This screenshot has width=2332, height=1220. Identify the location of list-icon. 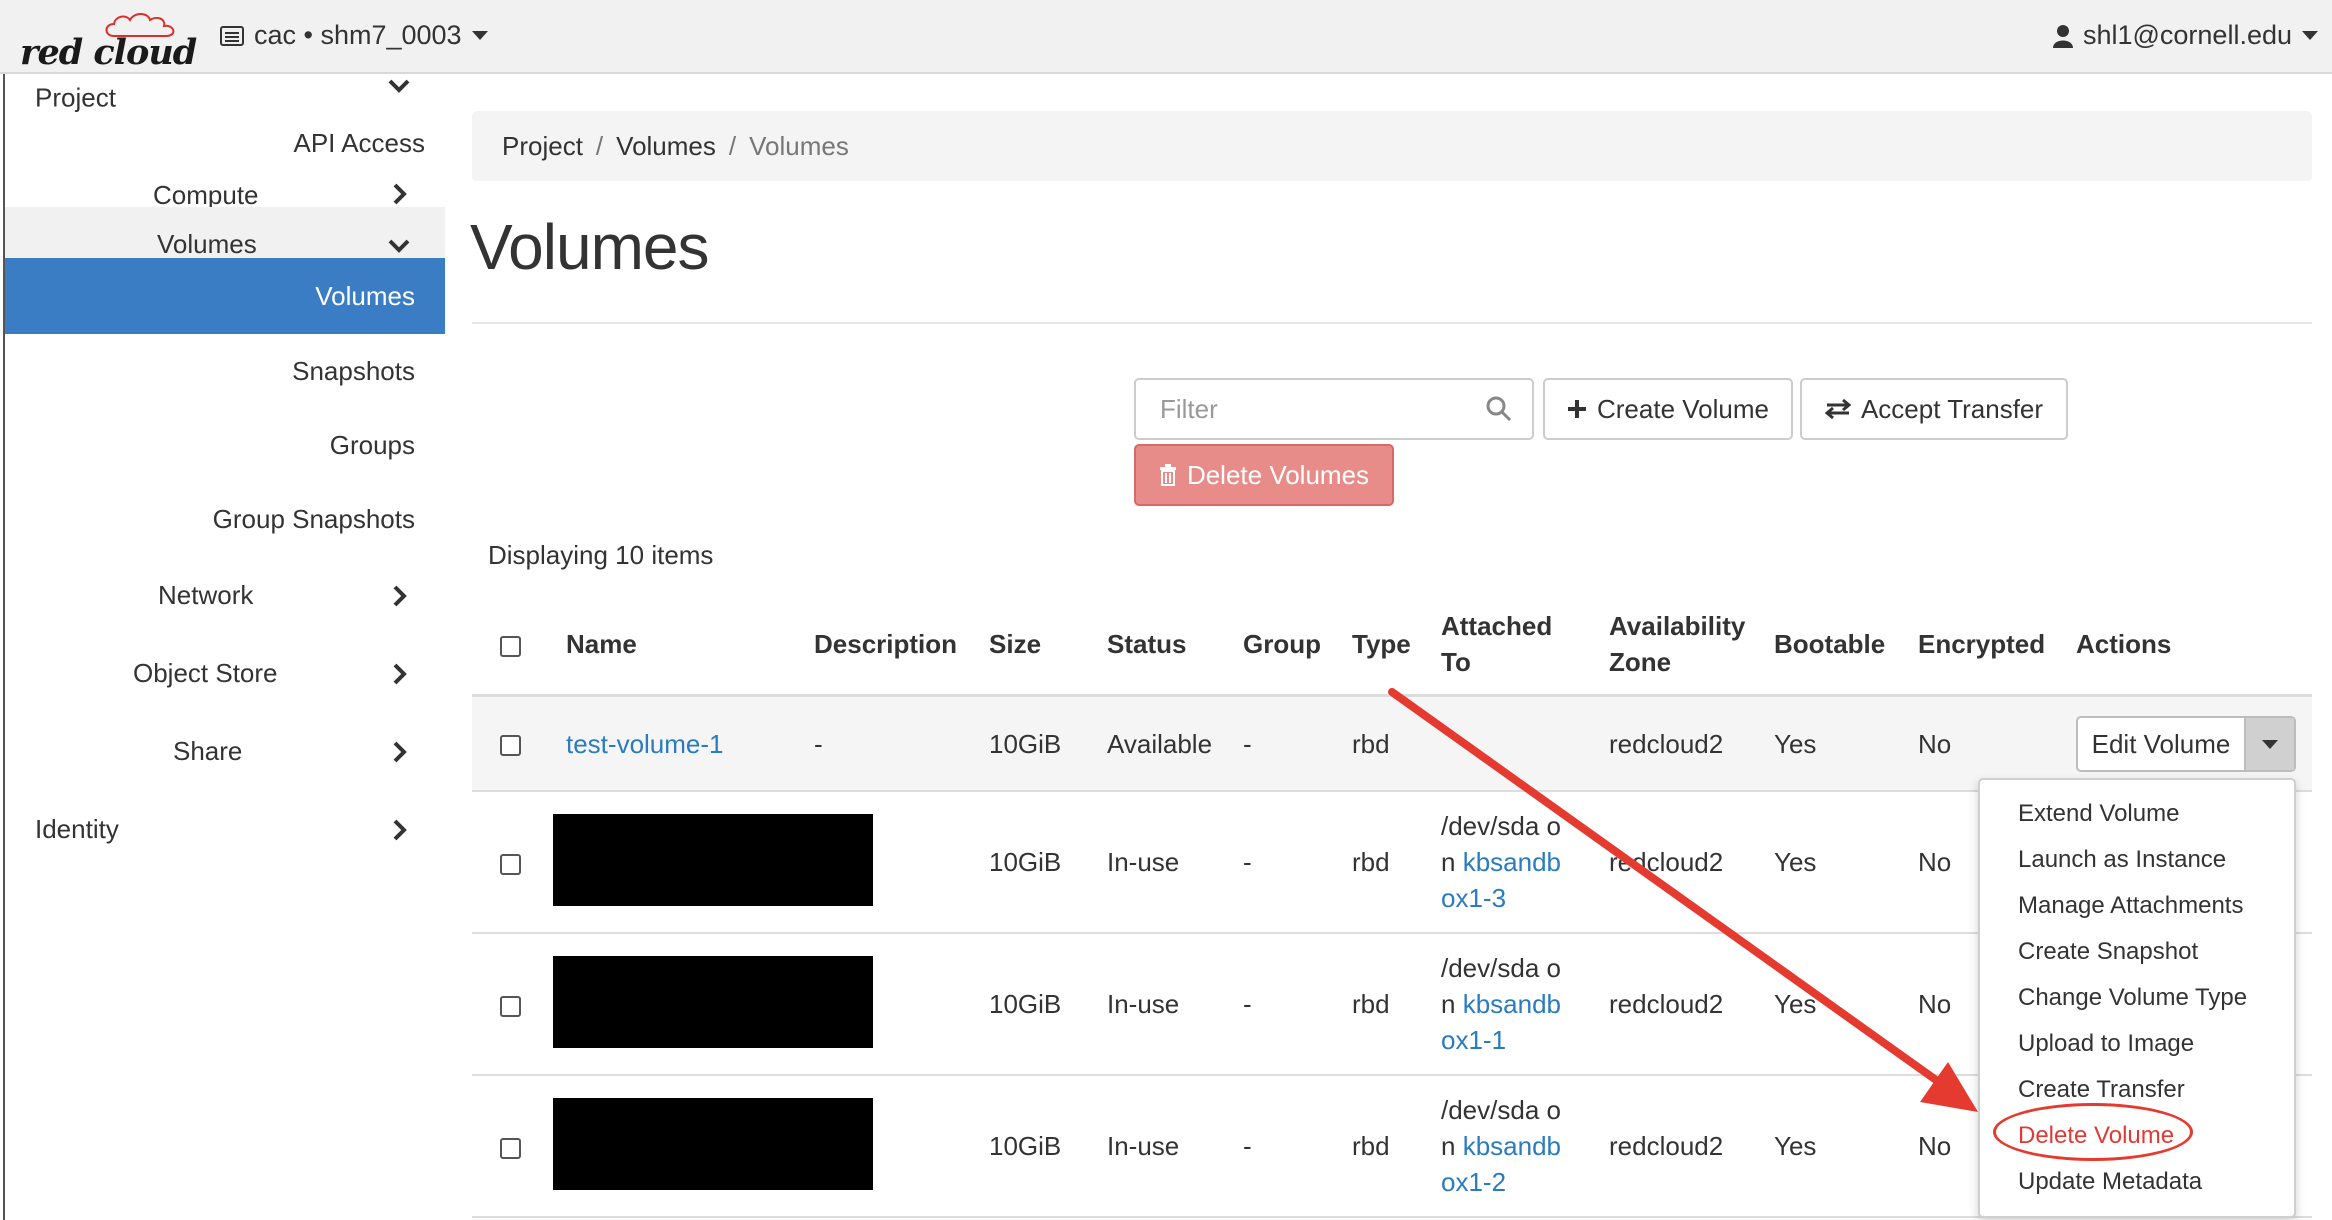
(232, 35).